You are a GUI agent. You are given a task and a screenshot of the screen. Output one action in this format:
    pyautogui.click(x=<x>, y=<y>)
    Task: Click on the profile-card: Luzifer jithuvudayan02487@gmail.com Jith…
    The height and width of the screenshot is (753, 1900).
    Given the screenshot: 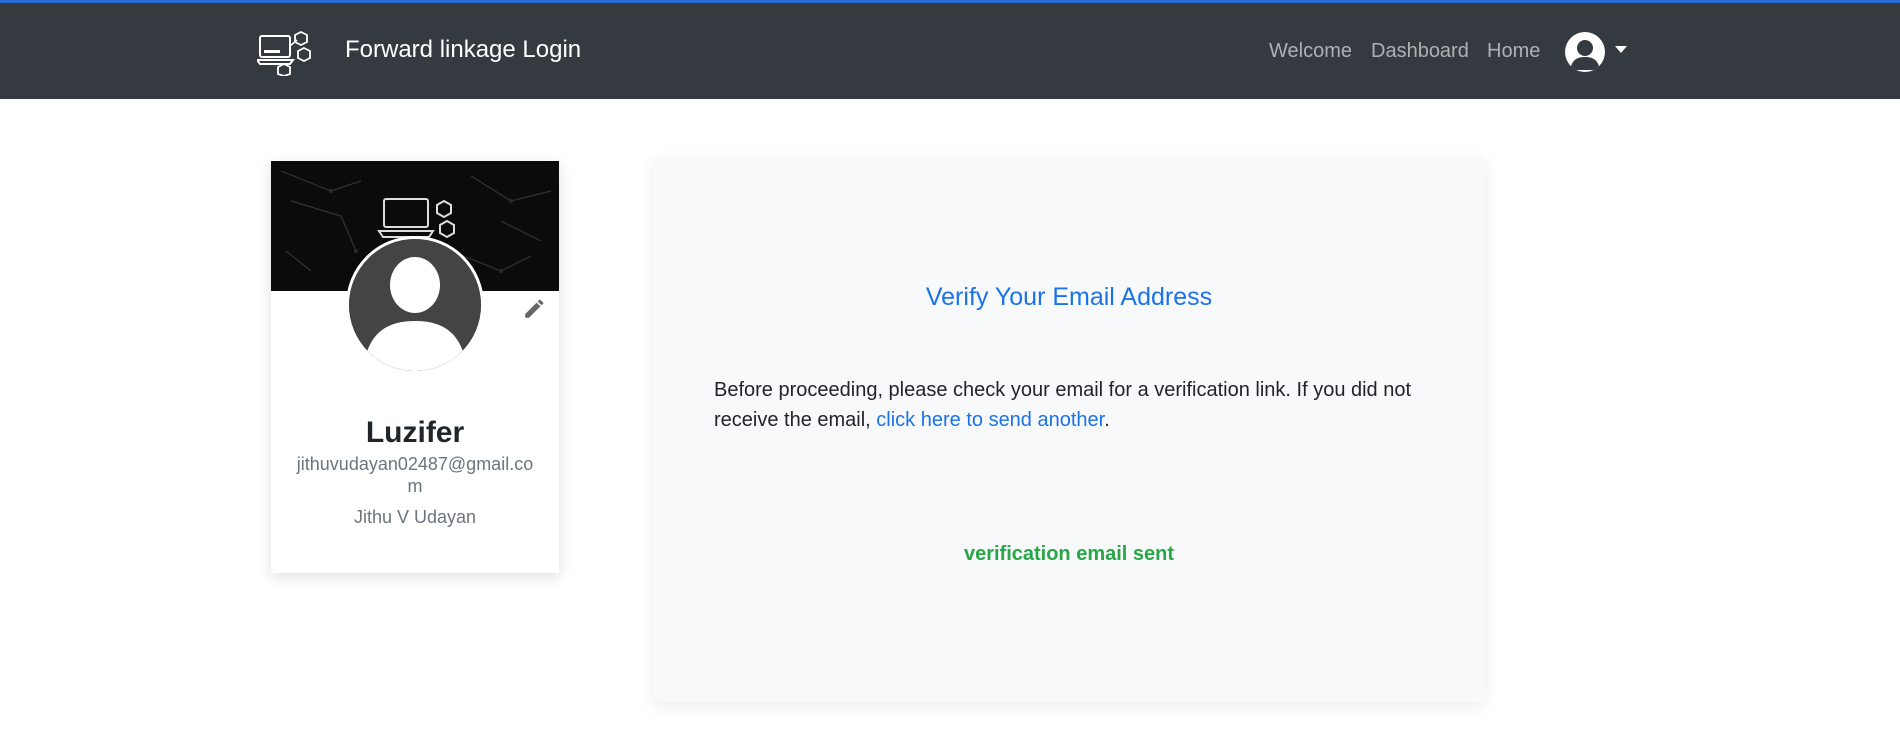 What is the action you would take?
    pyautogui.click(x=415, y=367)
    